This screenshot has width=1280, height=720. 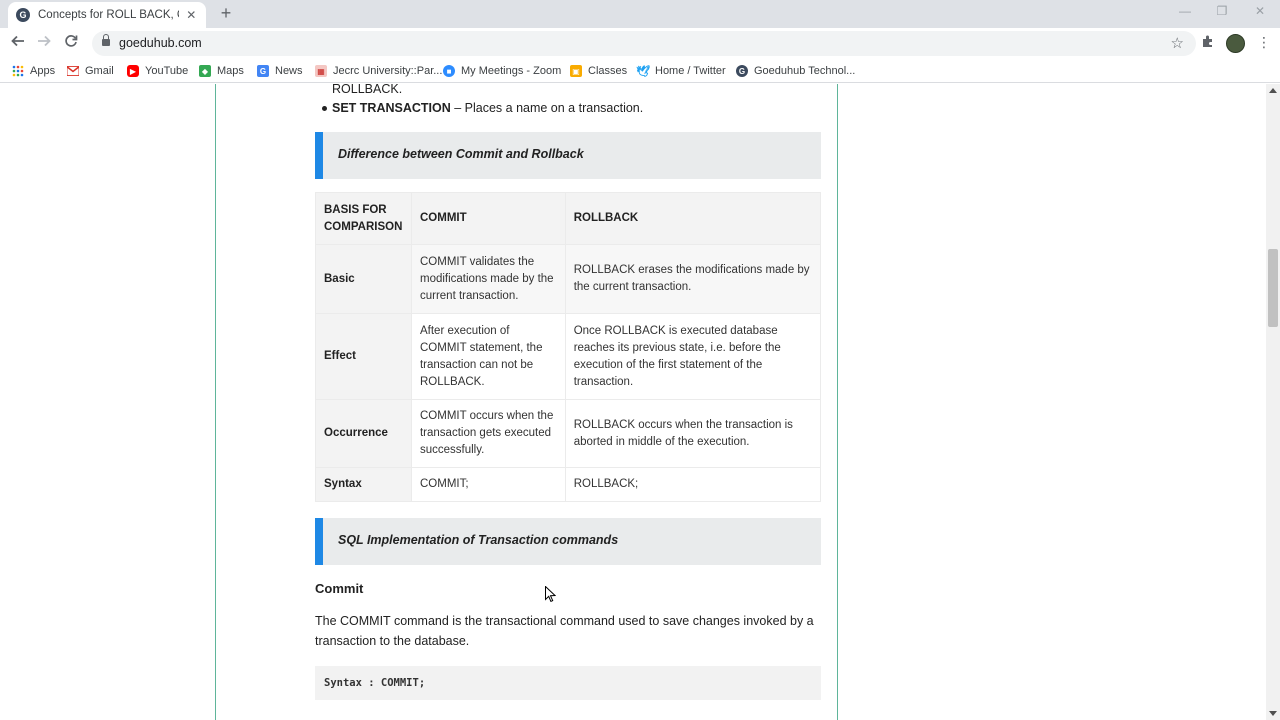 What do you see at coordinates (43, 71) in the screenshot?
I see `bookmark-label: Apps` at bounding box center [43, 71].